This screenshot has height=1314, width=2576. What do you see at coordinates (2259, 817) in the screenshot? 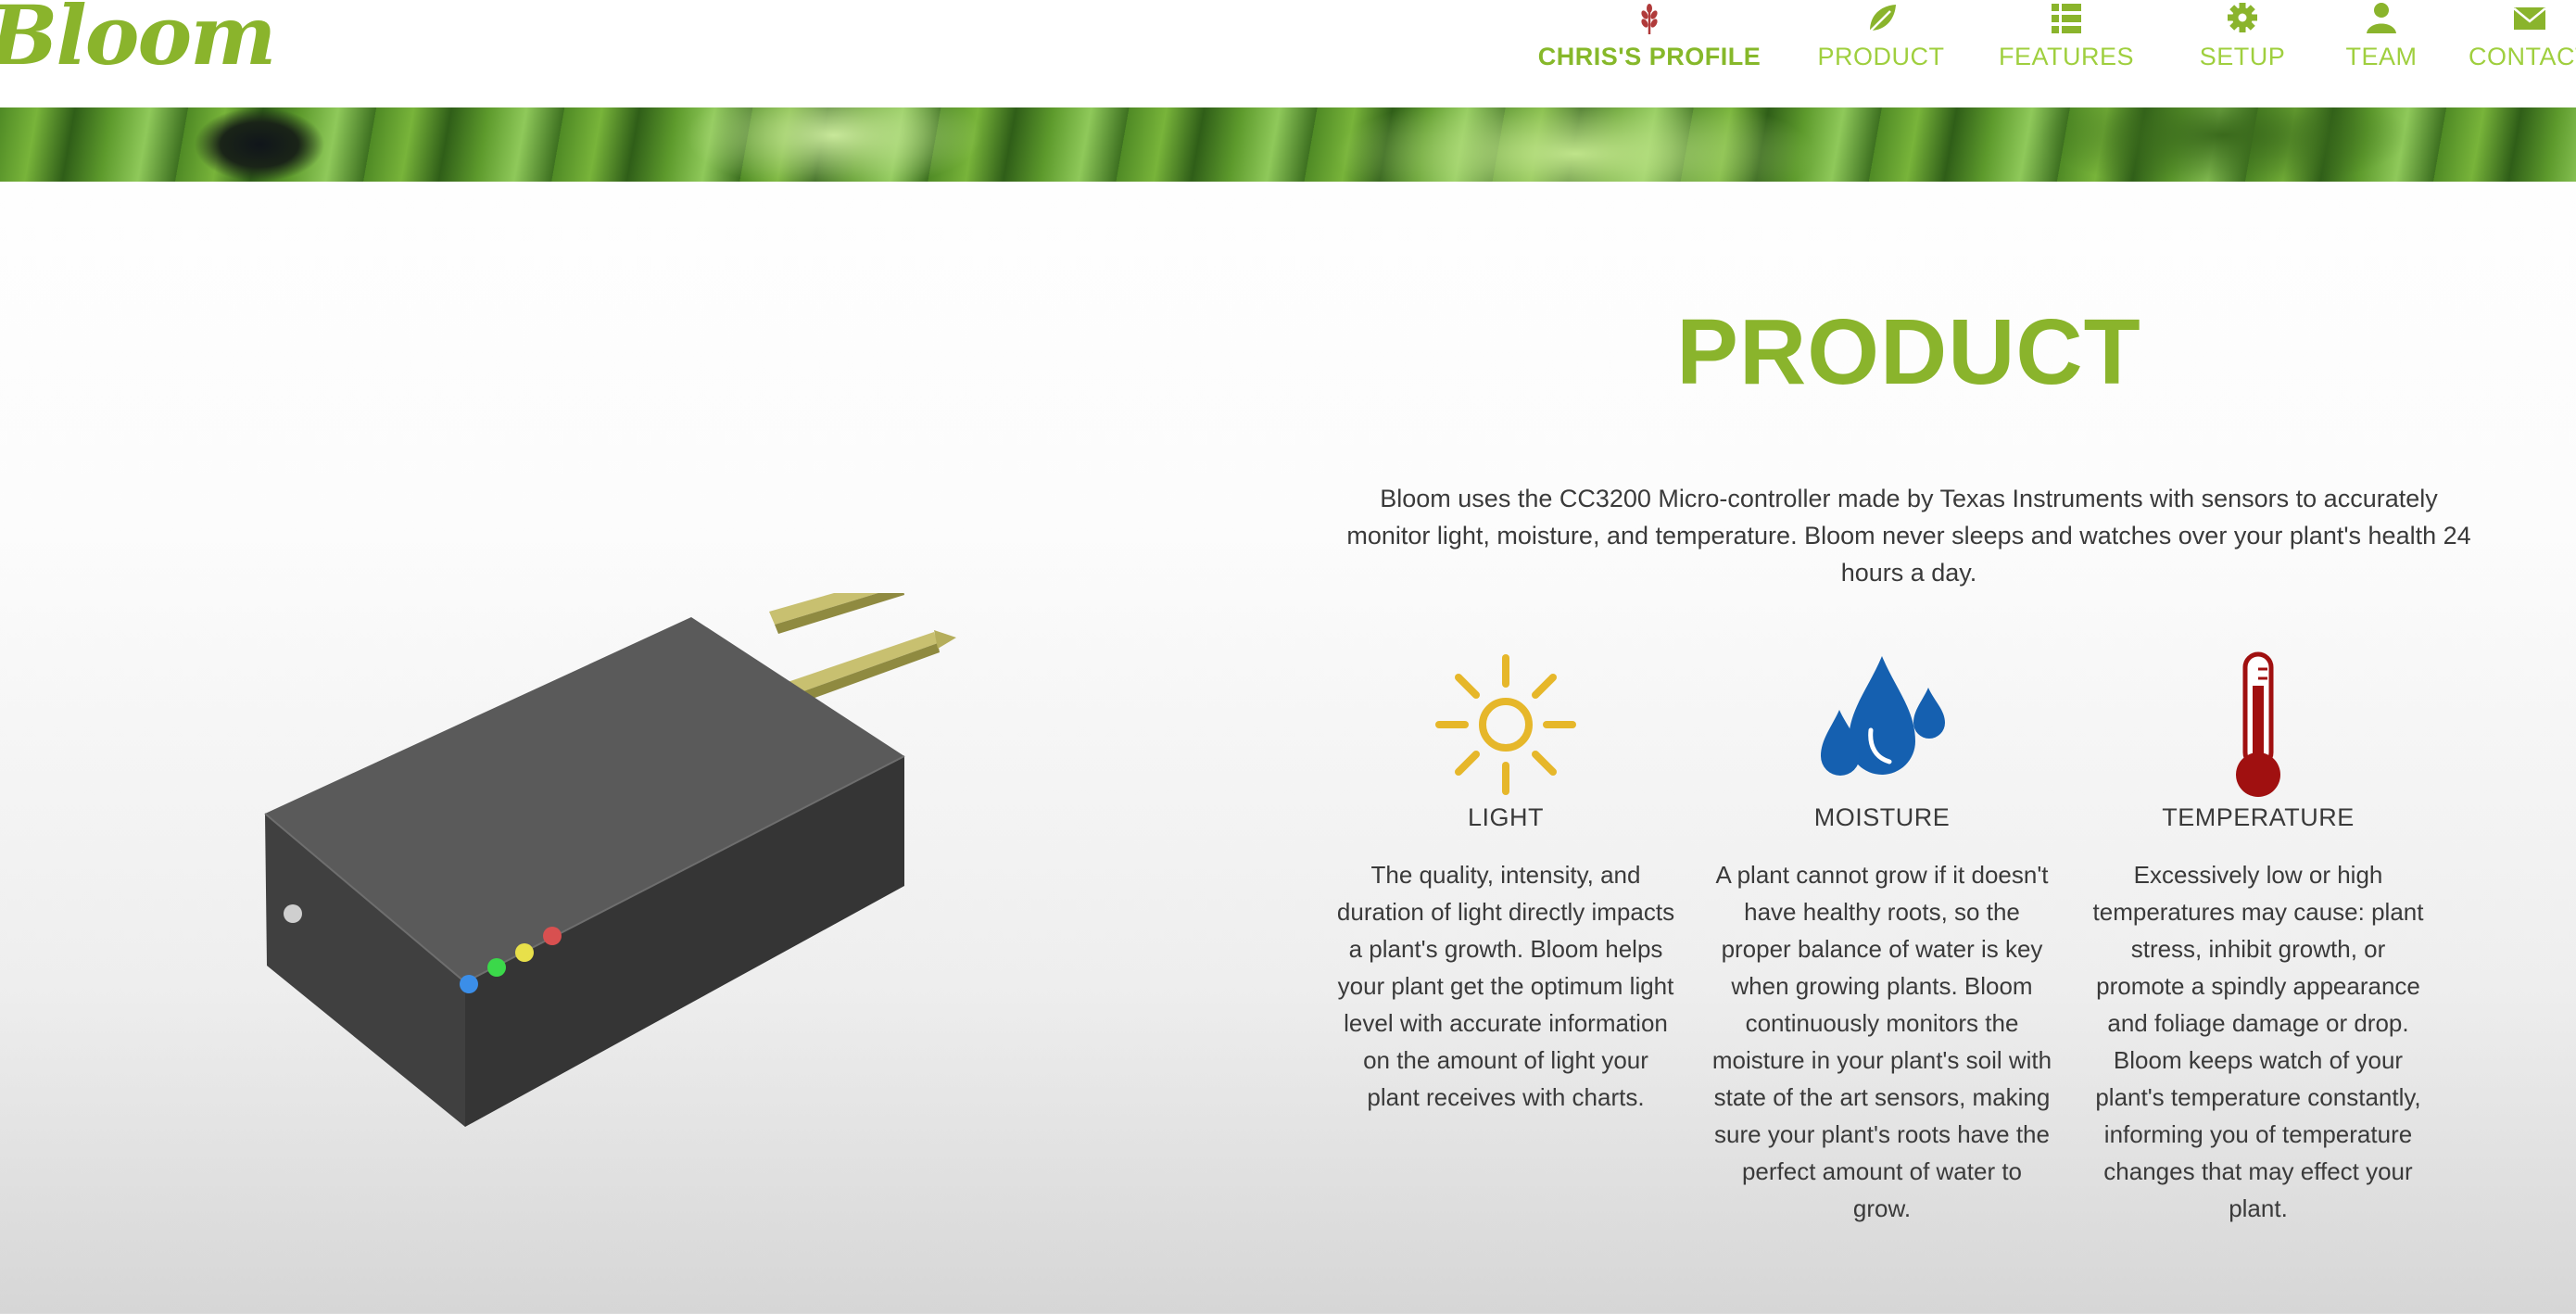
I see `feature-title: TEMPERATURE` at bounding box center [2259, 817].